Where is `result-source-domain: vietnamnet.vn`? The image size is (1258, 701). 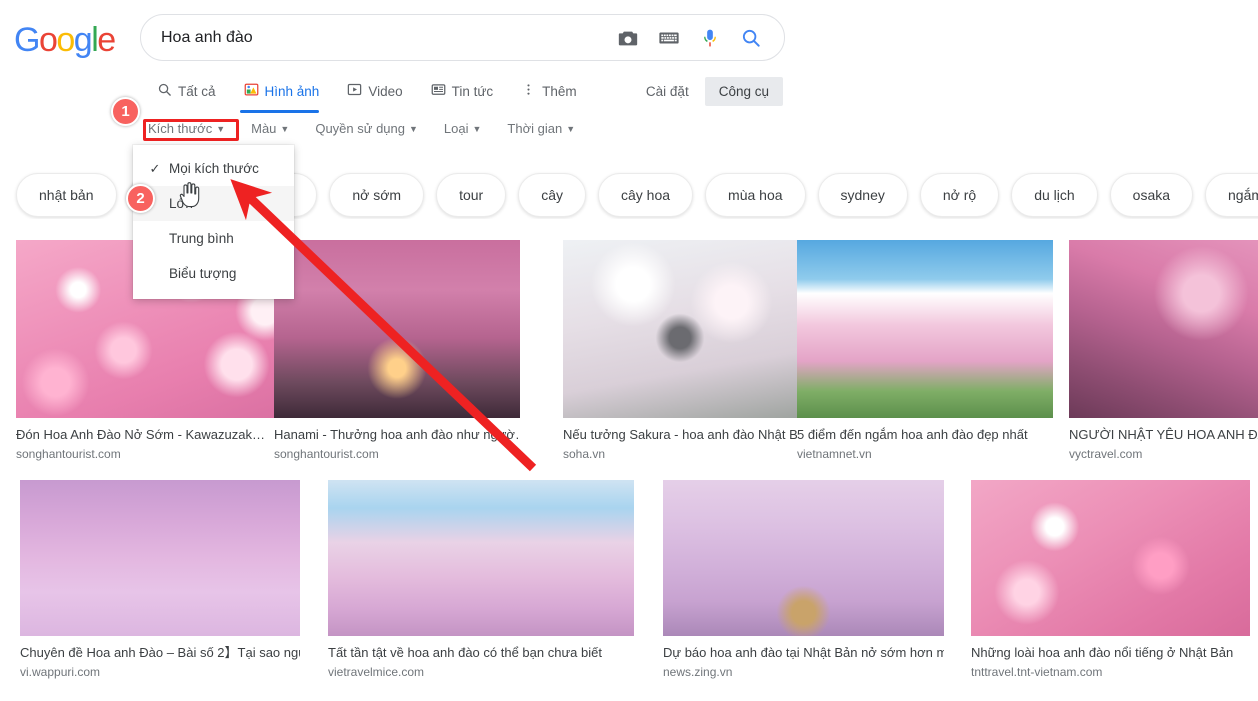
result-source-domain: vietnamnet.vn is located at coordinates (834, 454).